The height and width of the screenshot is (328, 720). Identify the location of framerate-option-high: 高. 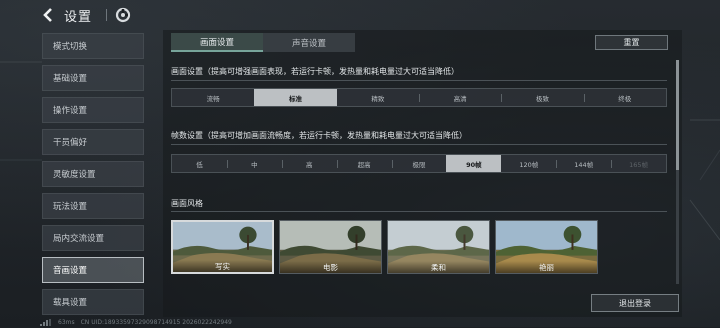
(309, 163).